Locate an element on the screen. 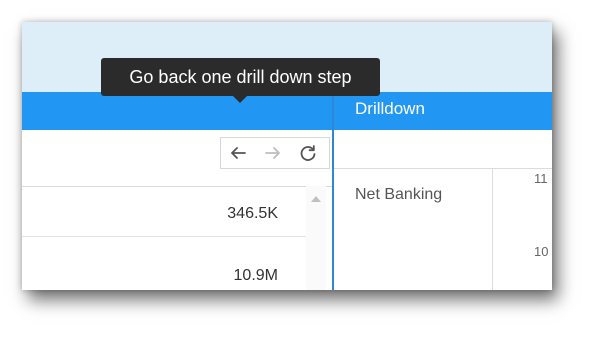 The height and width of the screenshot is (340, 606). axis-tick-label: 10 is located at coordinates (541, 251).